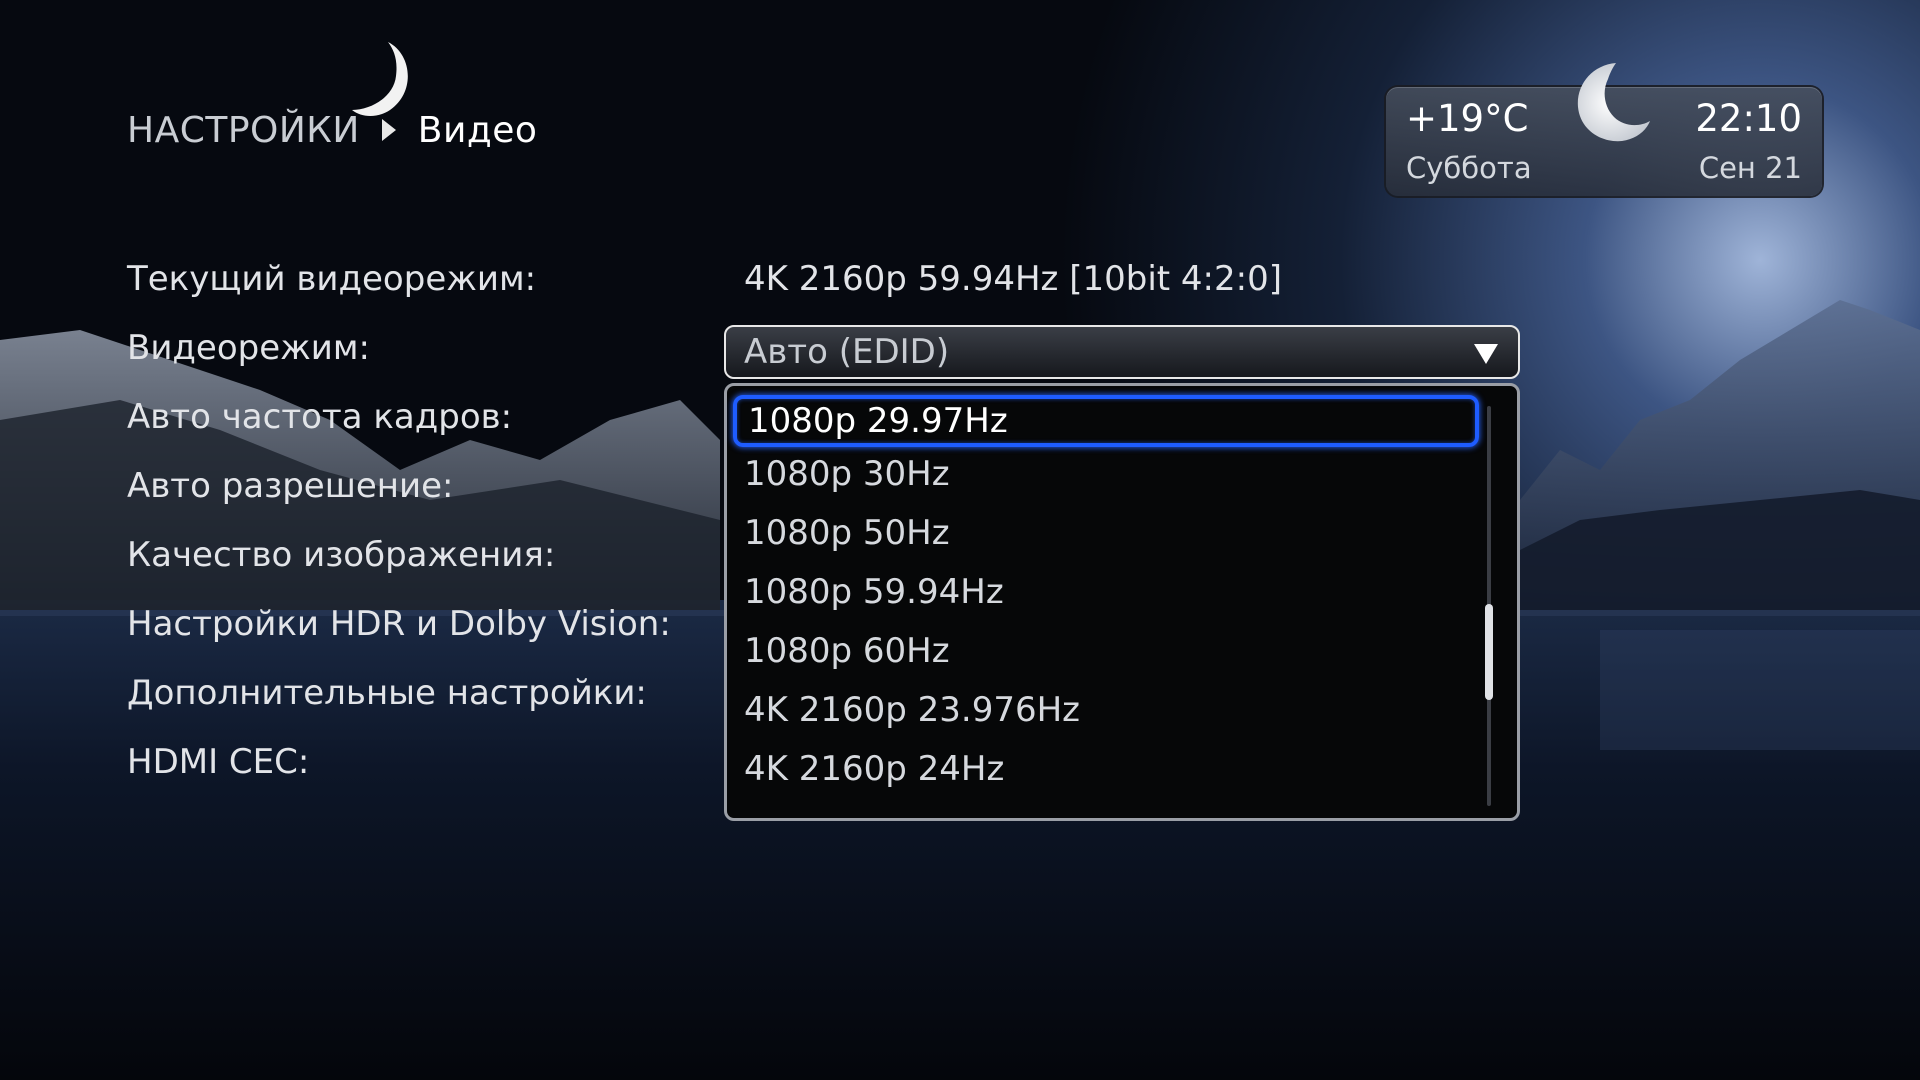 Image resolution: width=1920 pixels, height=1080 pixels. What do you see at coordinates (847, 651) in the screenshot?
I see `video-mode-option: 1080p 60Hz` at bounding box center [847, 651].